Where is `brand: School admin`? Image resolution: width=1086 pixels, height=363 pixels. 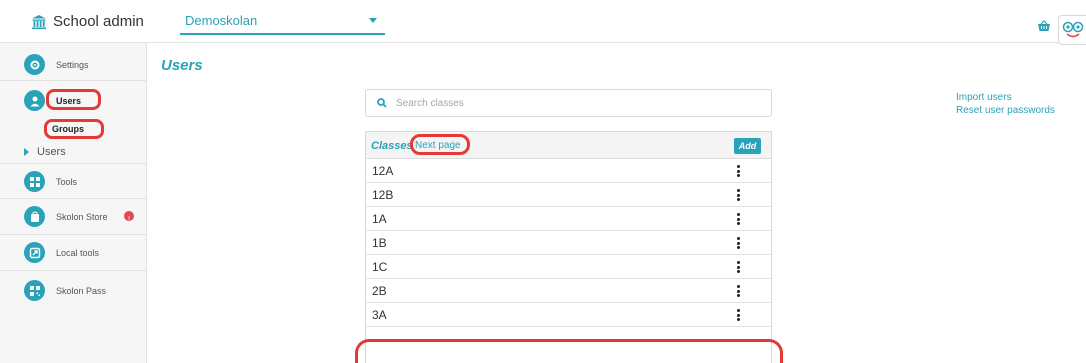
brand: School admin is located at coordinates (87, 21).